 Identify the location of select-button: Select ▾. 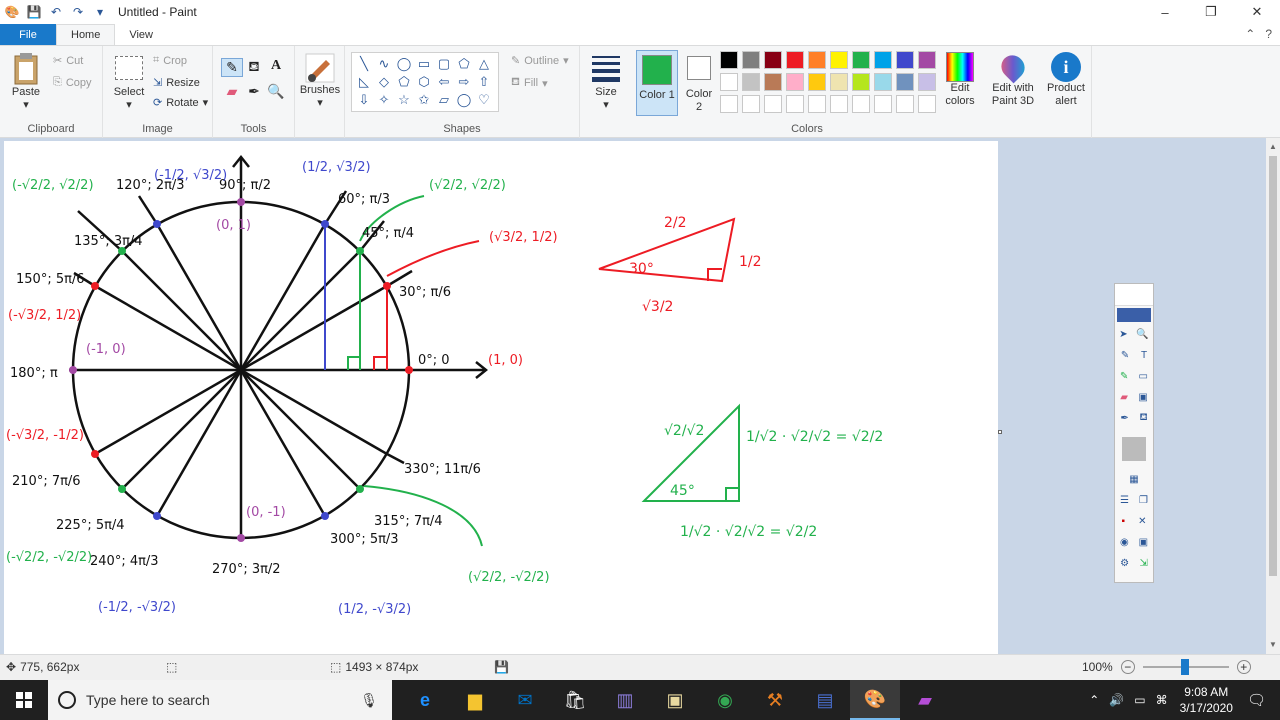
(129, 84).